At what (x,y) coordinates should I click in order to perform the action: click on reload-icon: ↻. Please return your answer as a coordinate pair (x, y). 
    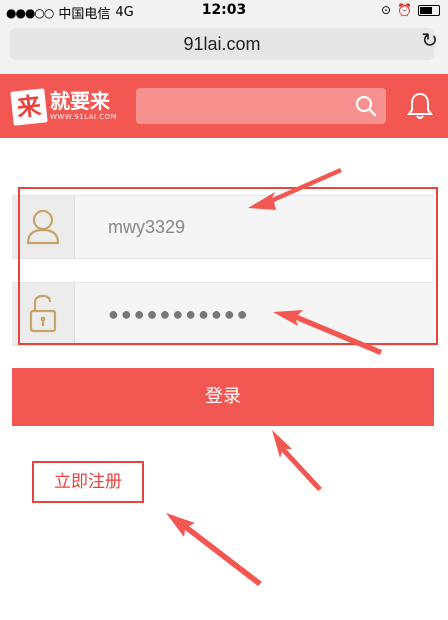
    Looking at the image, I should click on (429, 40).